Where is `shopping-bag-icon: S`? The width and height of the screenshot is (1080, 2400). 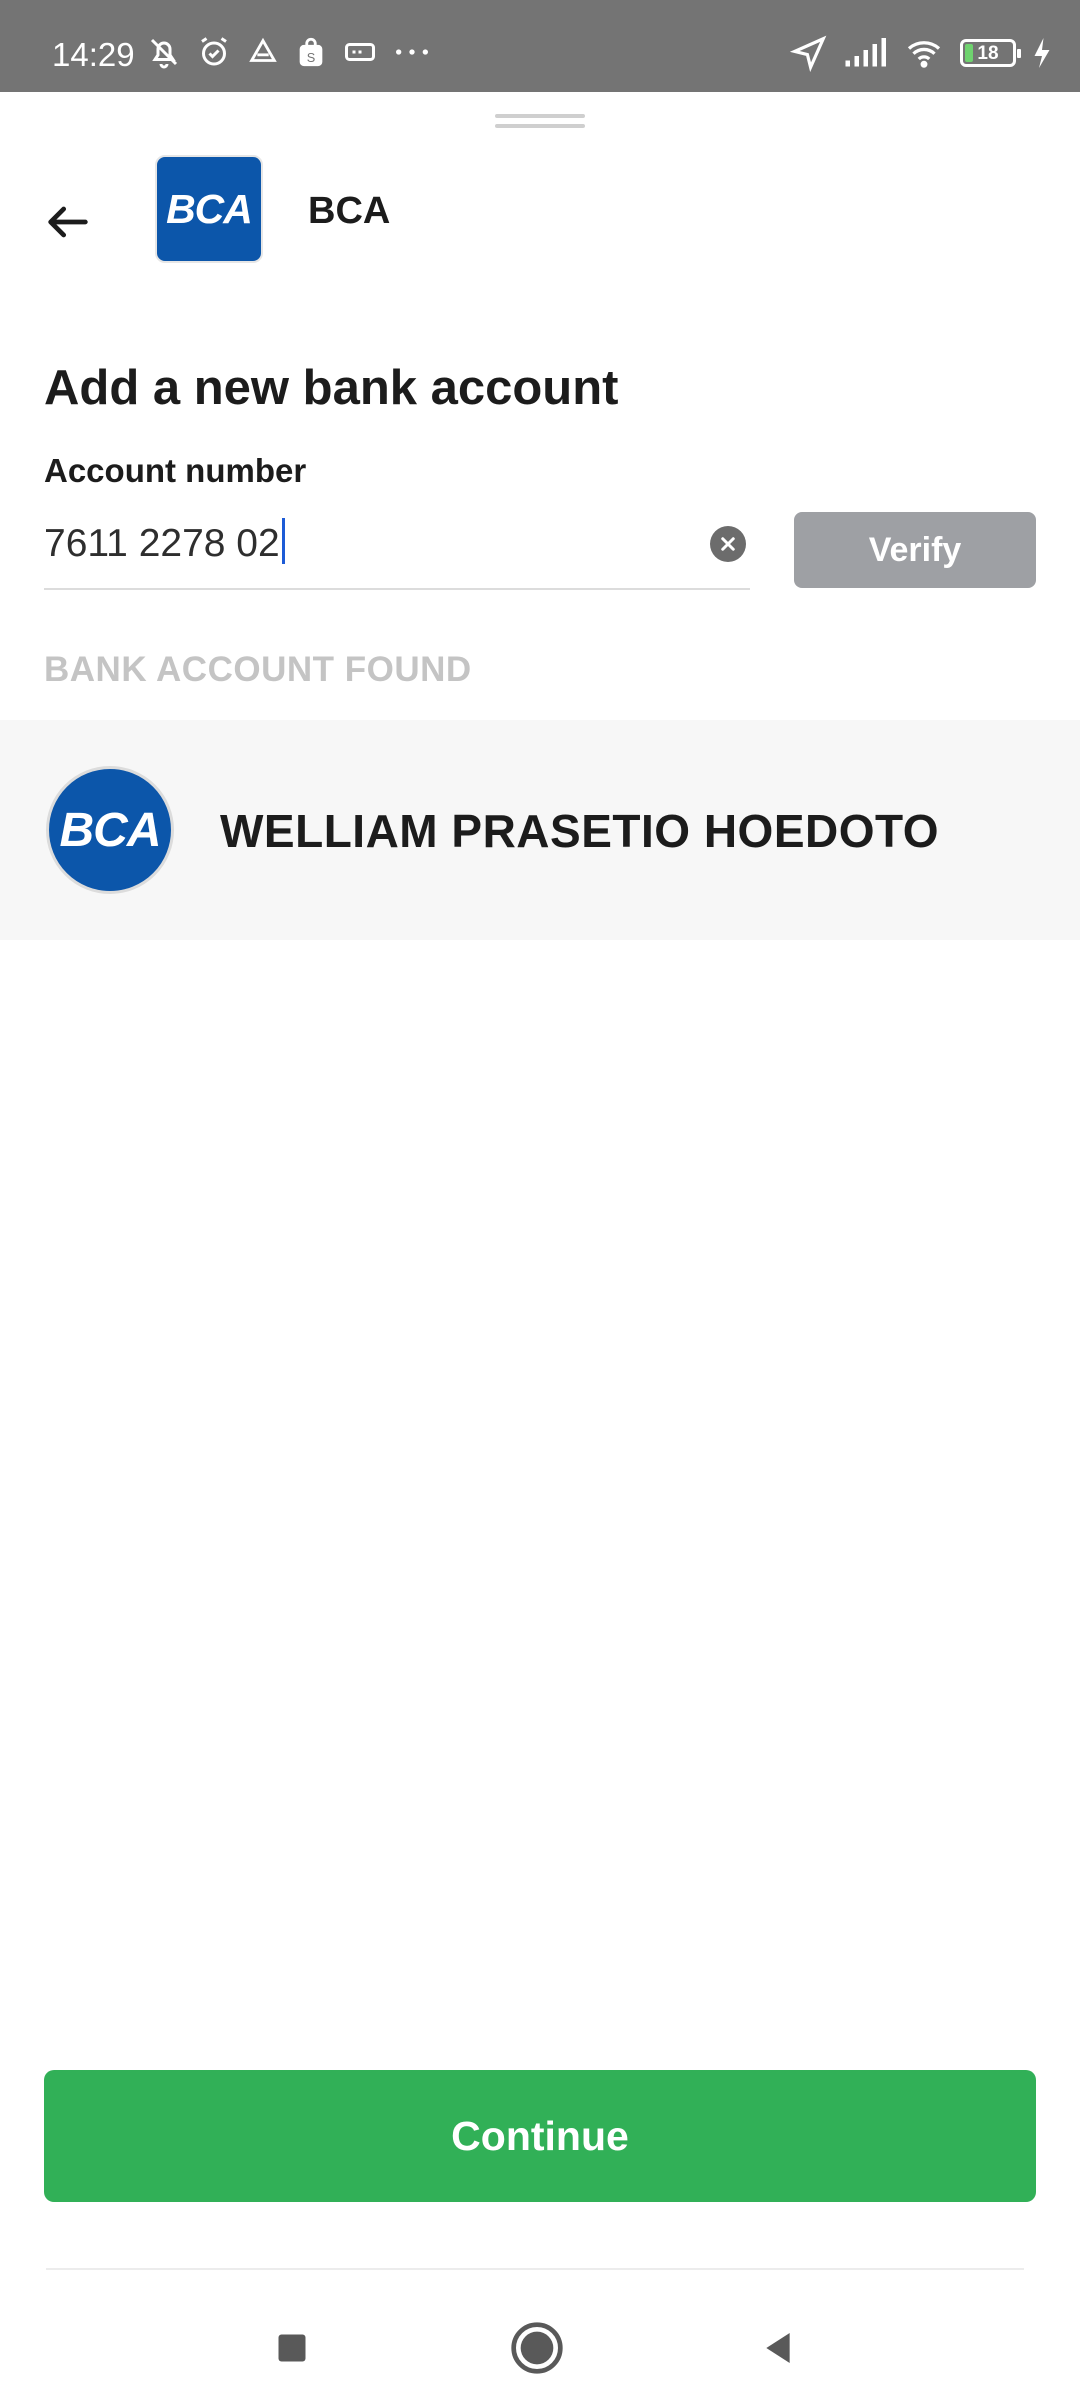 shopping-bag-icon: S is located at coordinates (311, 52).